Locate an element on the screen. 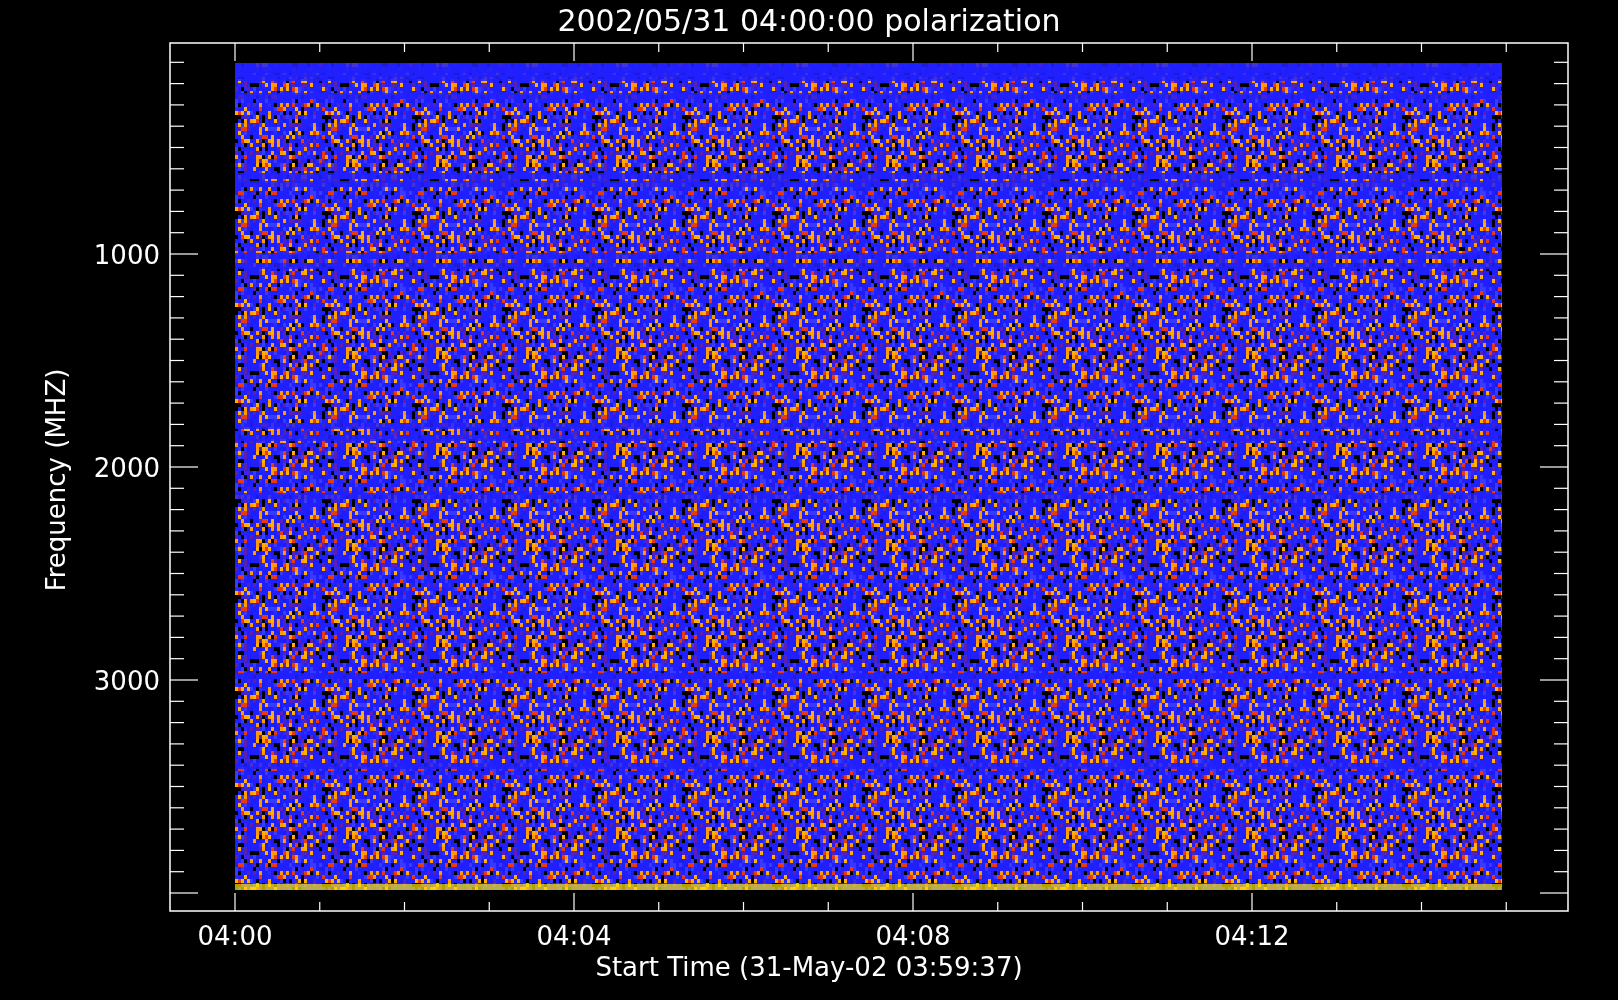 The height and width of the screenshot is (1000, 1618). x-axis-label: Start Time (31-May-02 03:59:37) is located at coordinates (809, 967).